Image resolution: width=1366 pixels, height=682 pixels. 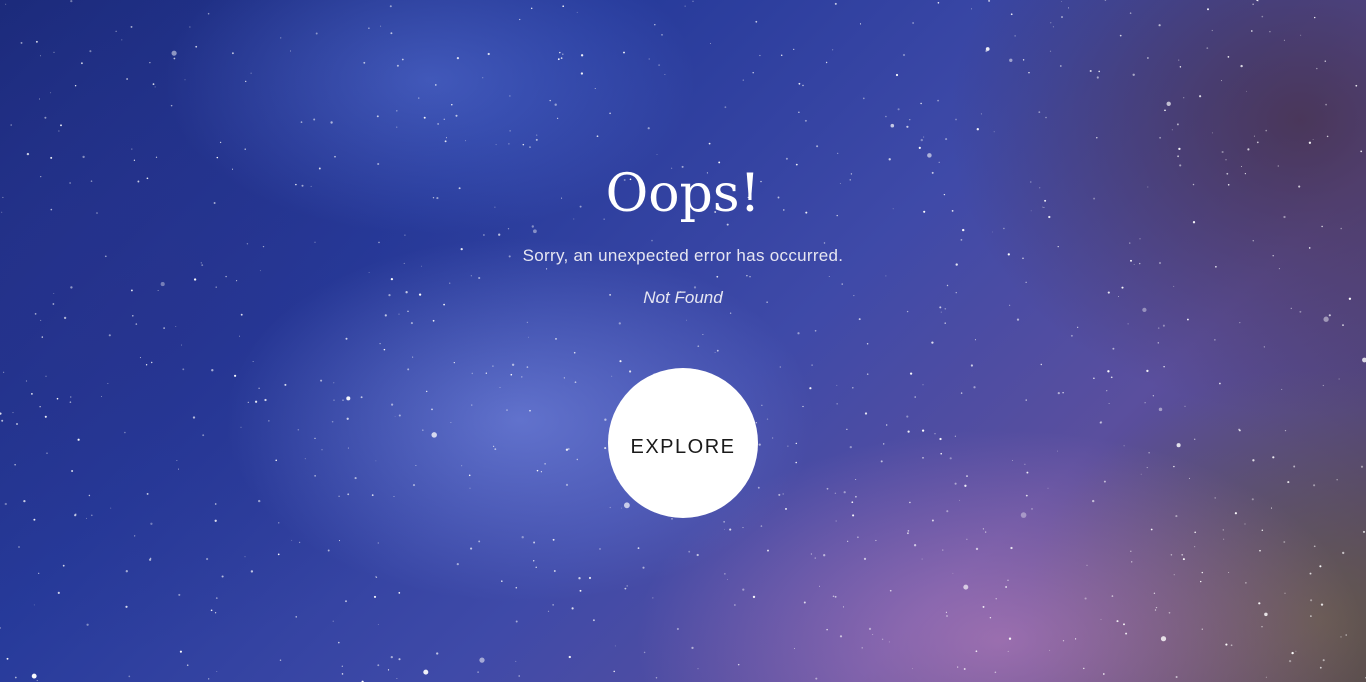 I want to click on error-status-text: Not Found, so click(x=683, y=297).